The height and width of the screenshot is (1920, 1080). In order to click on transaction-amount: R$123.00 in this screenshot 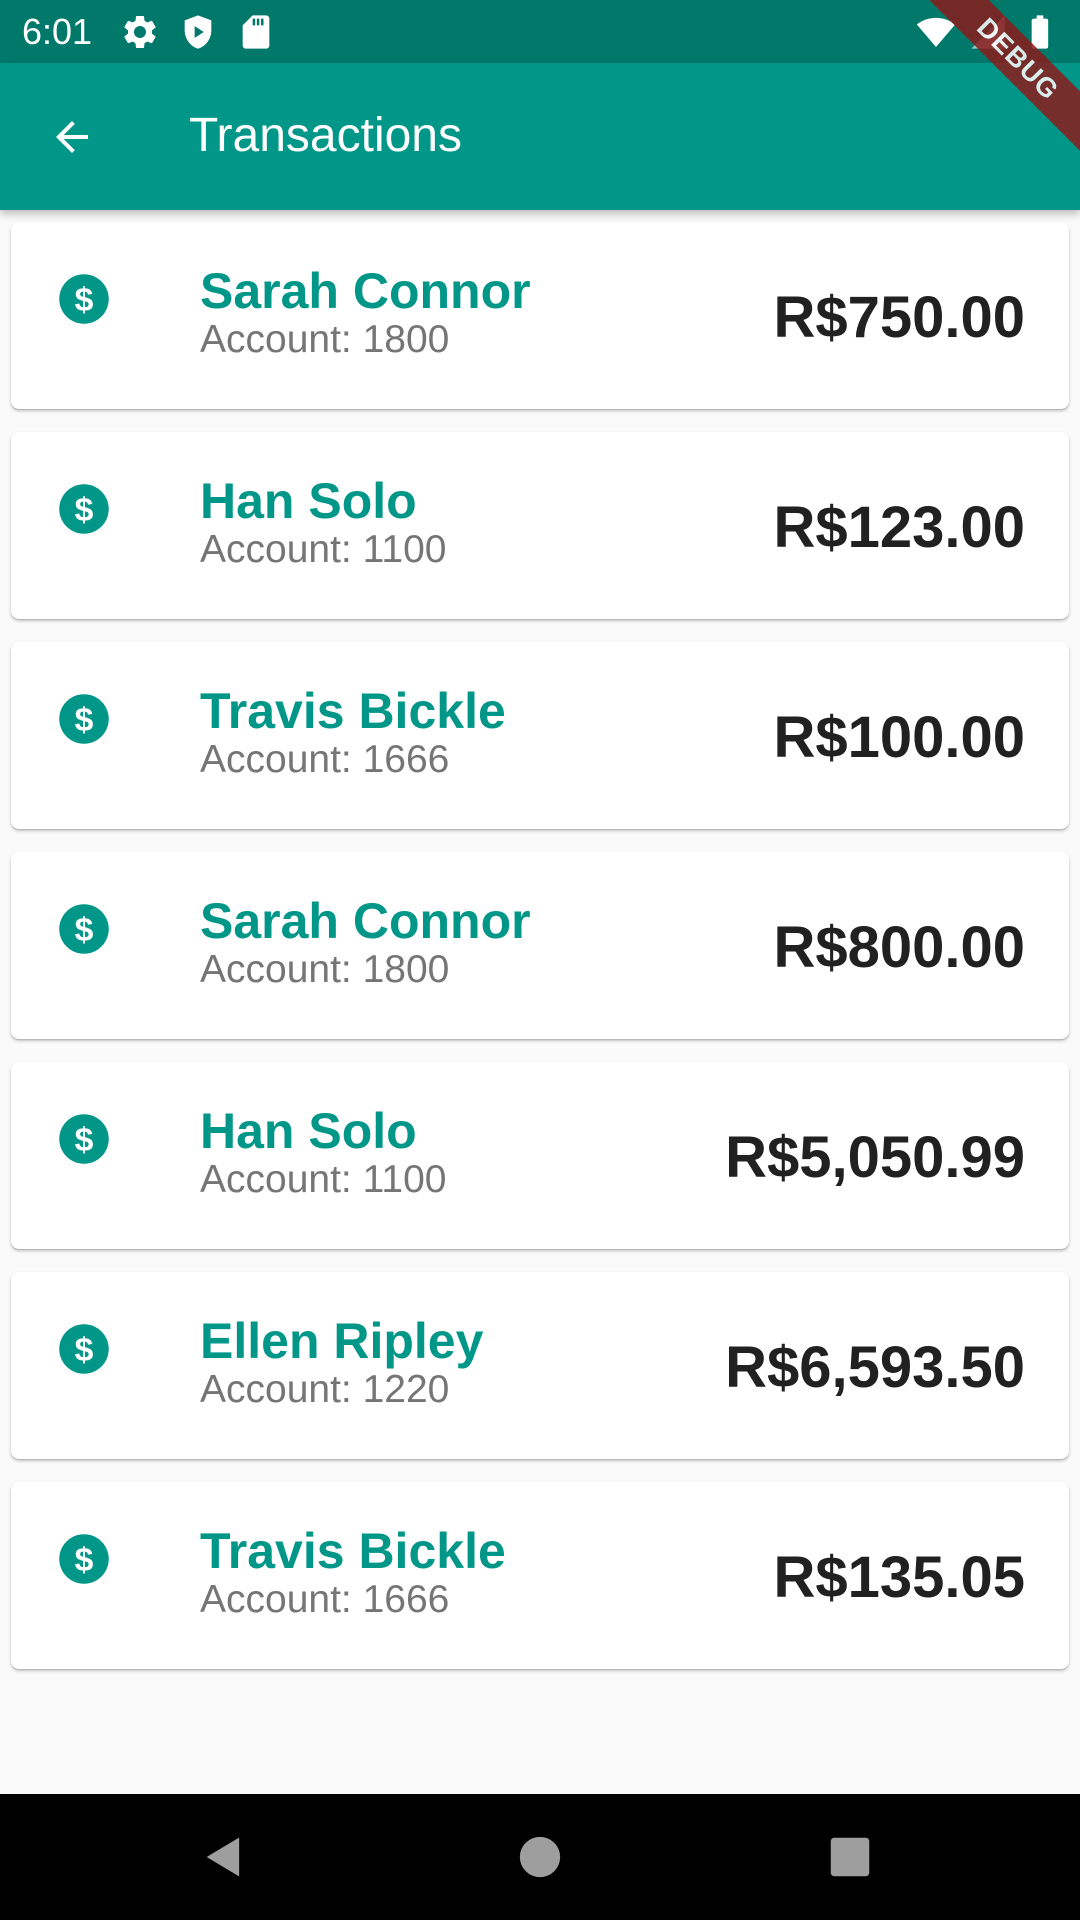, I will do `click(899, 527)`.